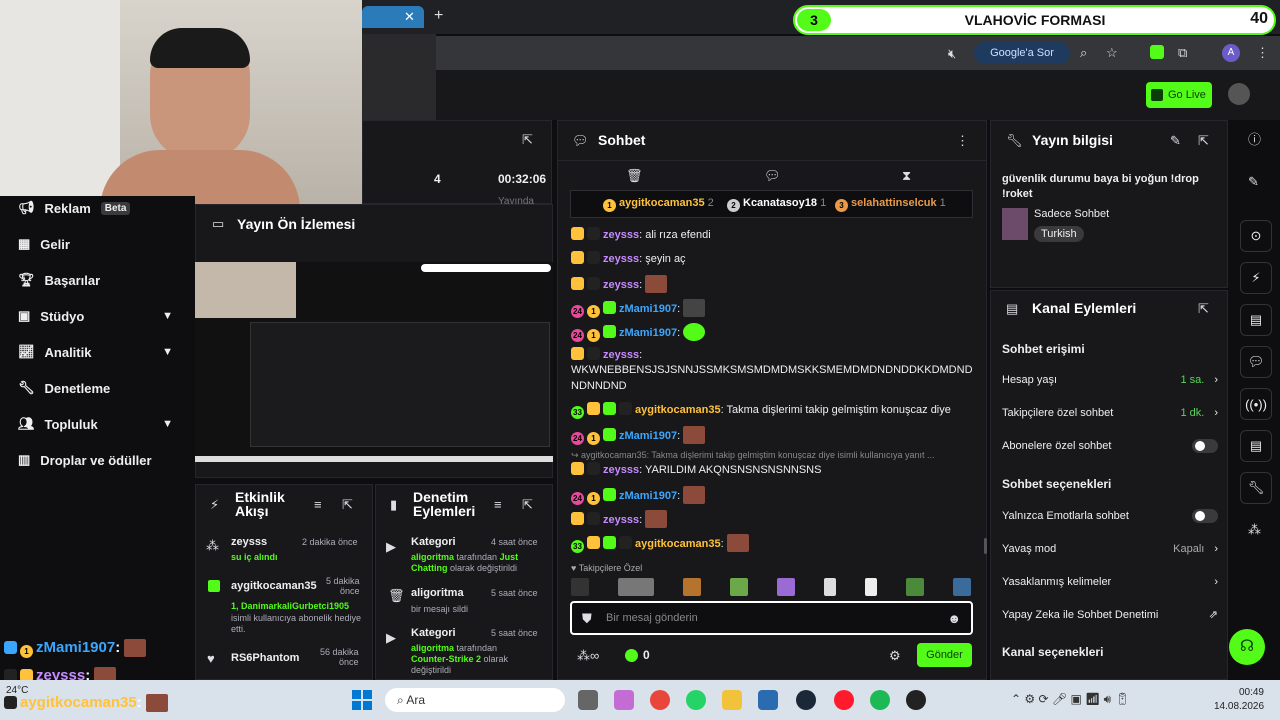 Image resolution: width=1280 pixels, height=720 pixels. What do you see at coordinates (265, 658) in the screenshot?
I see `event-user: RS6Phantom` at bounding box center [265, 658].